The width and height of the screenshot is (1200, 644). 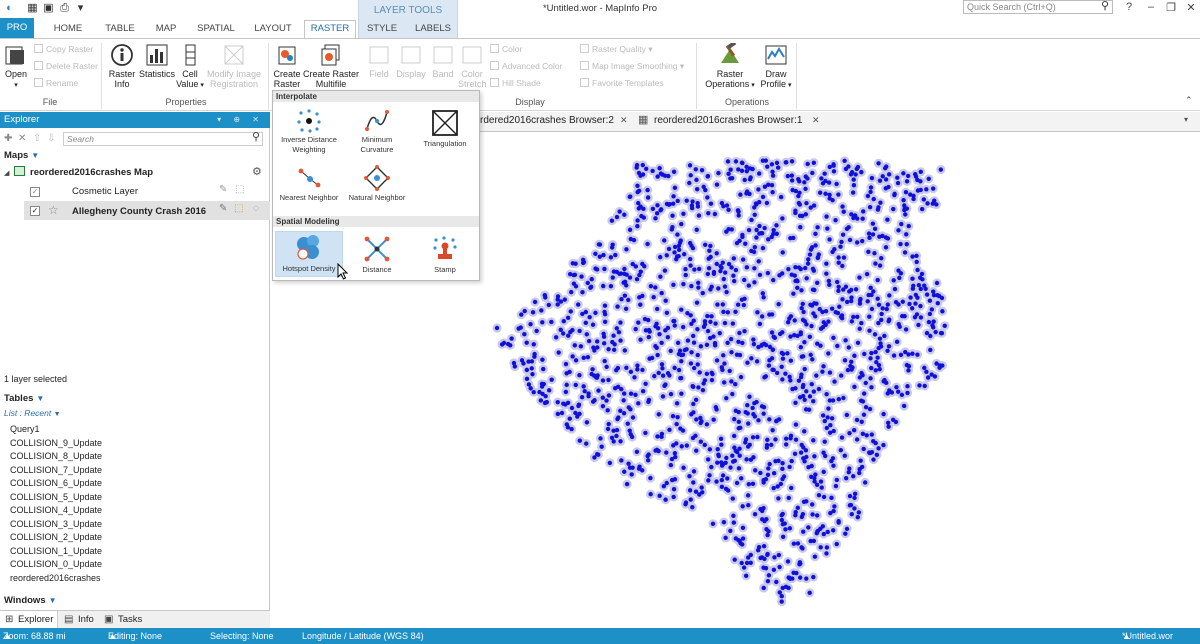 I want to click on move-down-icon: ⇩, so click(x=51, y=138).